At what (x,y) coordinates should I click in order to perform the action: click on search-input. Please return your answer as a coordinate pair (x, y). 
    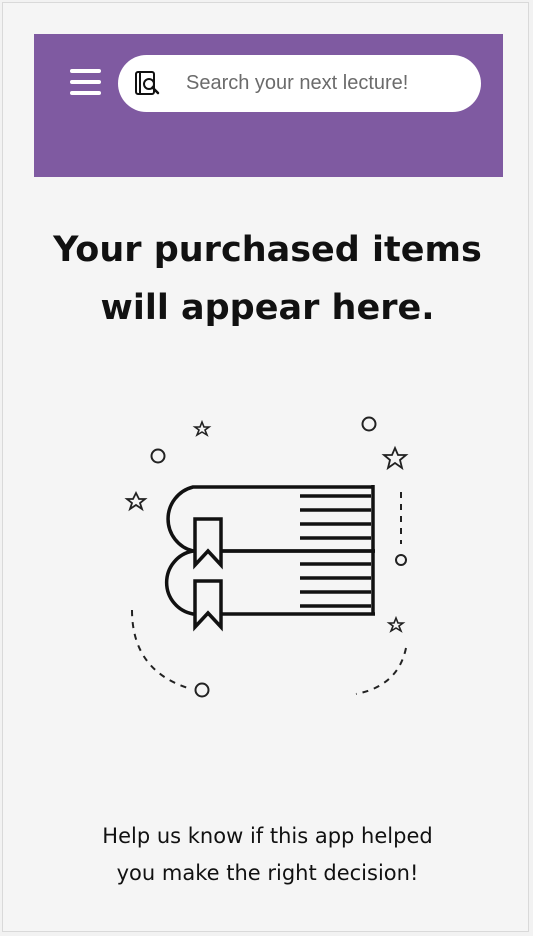
    Looking at the image, I should click on (326, 83).